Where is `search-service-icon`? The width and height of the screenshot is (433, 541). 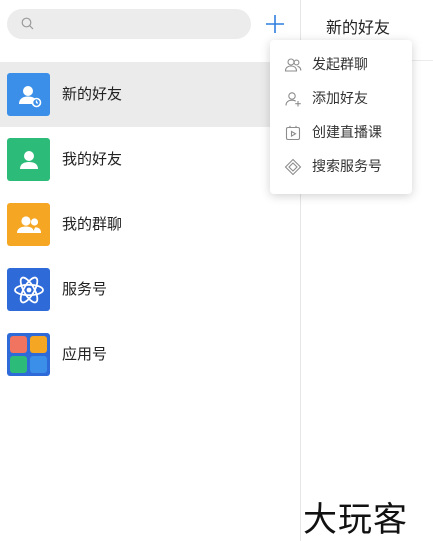
search-service-icon is located at coordinates (293, 167).